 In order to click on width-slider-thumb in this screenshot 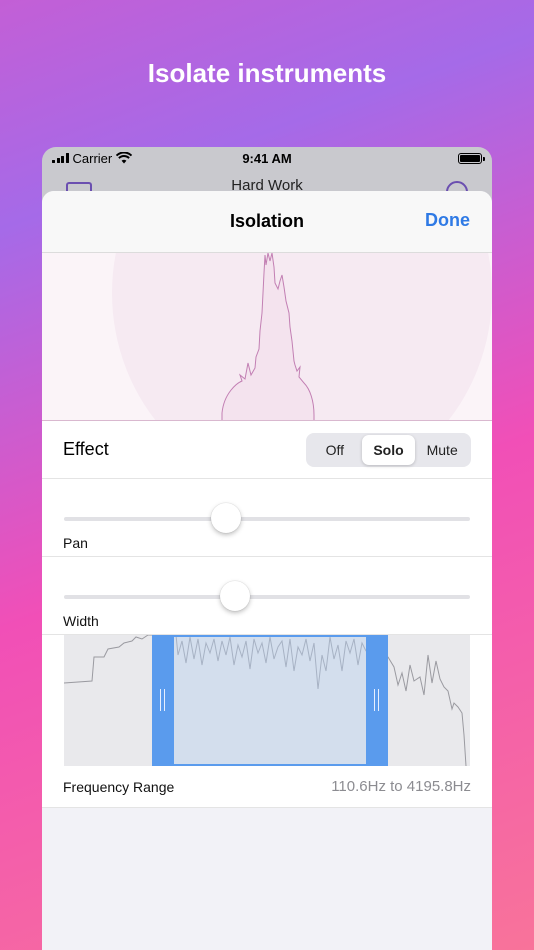, I will do `click(234, 596)`.